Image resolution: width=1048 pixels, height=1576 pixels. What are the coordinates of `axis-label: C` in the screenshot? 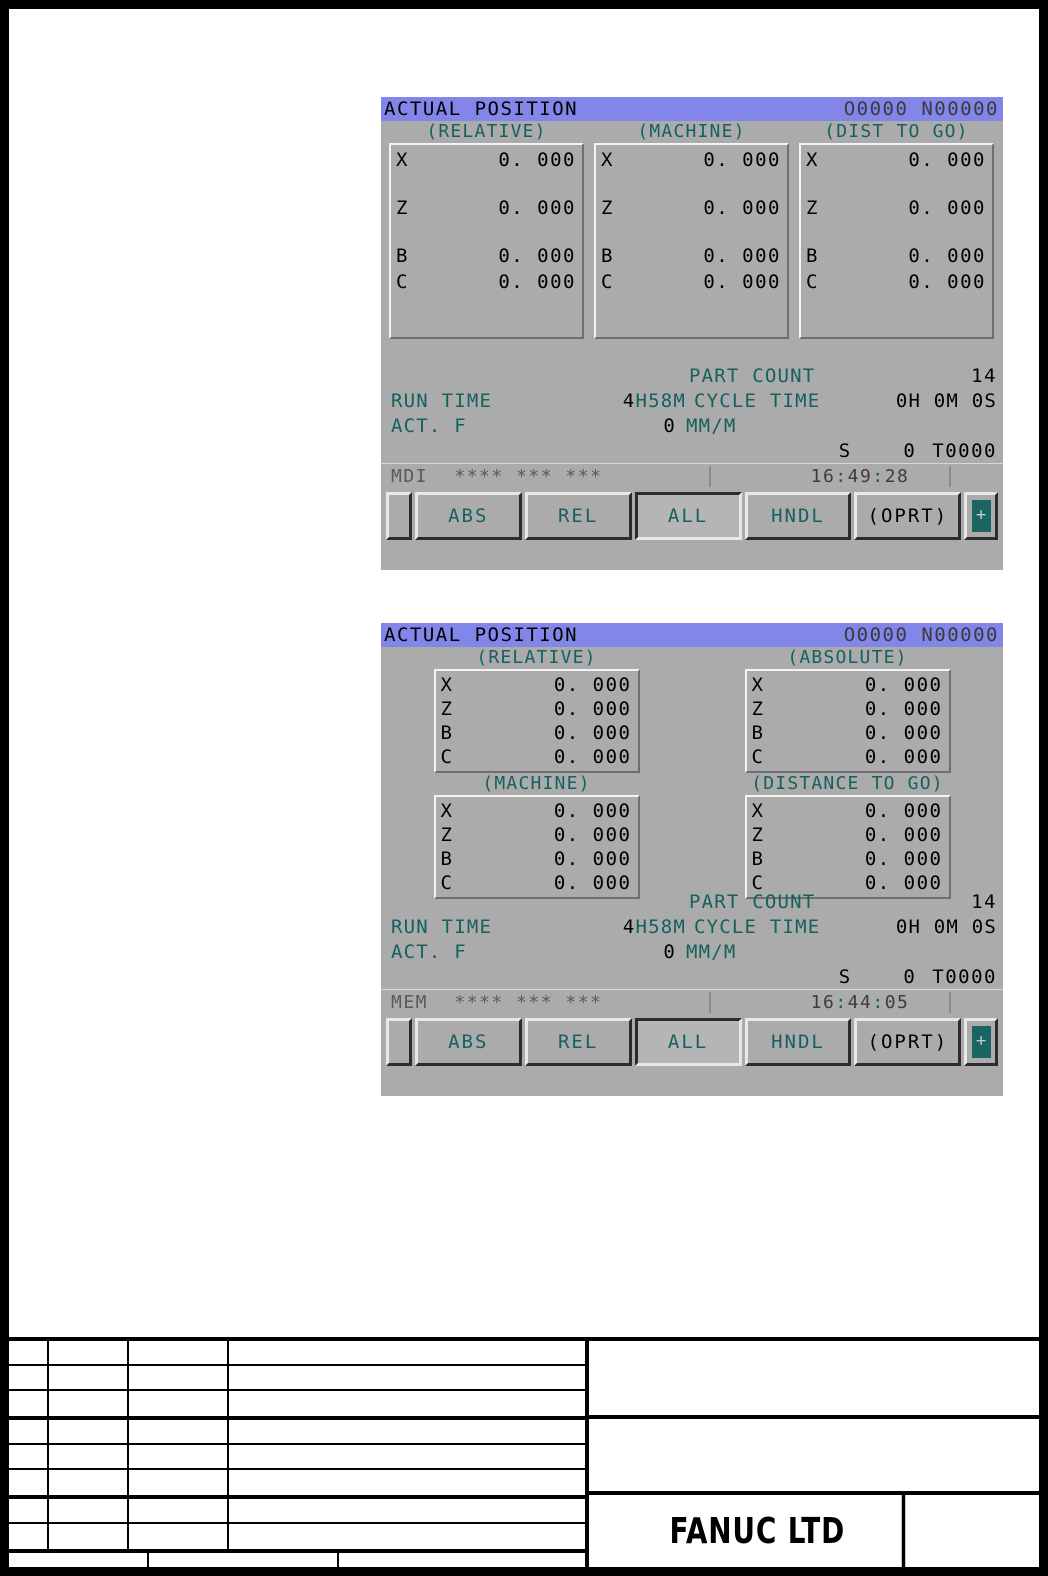 It's located at (402, 282).